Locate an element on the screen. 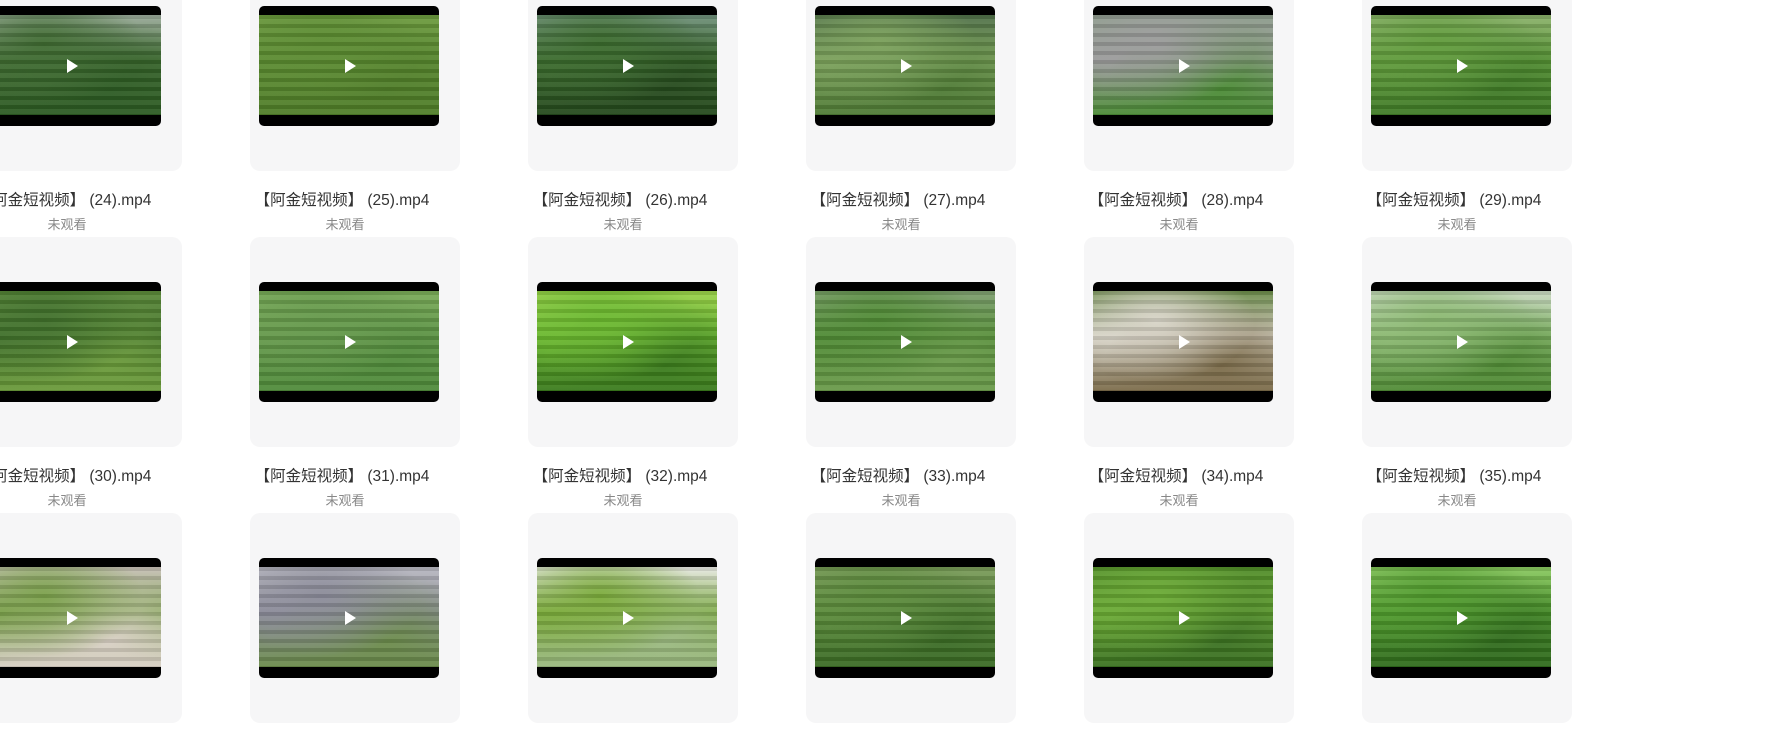  video-filename: 【阿金短视频】 (34).mp4 is located at coordinates (1176, 475).